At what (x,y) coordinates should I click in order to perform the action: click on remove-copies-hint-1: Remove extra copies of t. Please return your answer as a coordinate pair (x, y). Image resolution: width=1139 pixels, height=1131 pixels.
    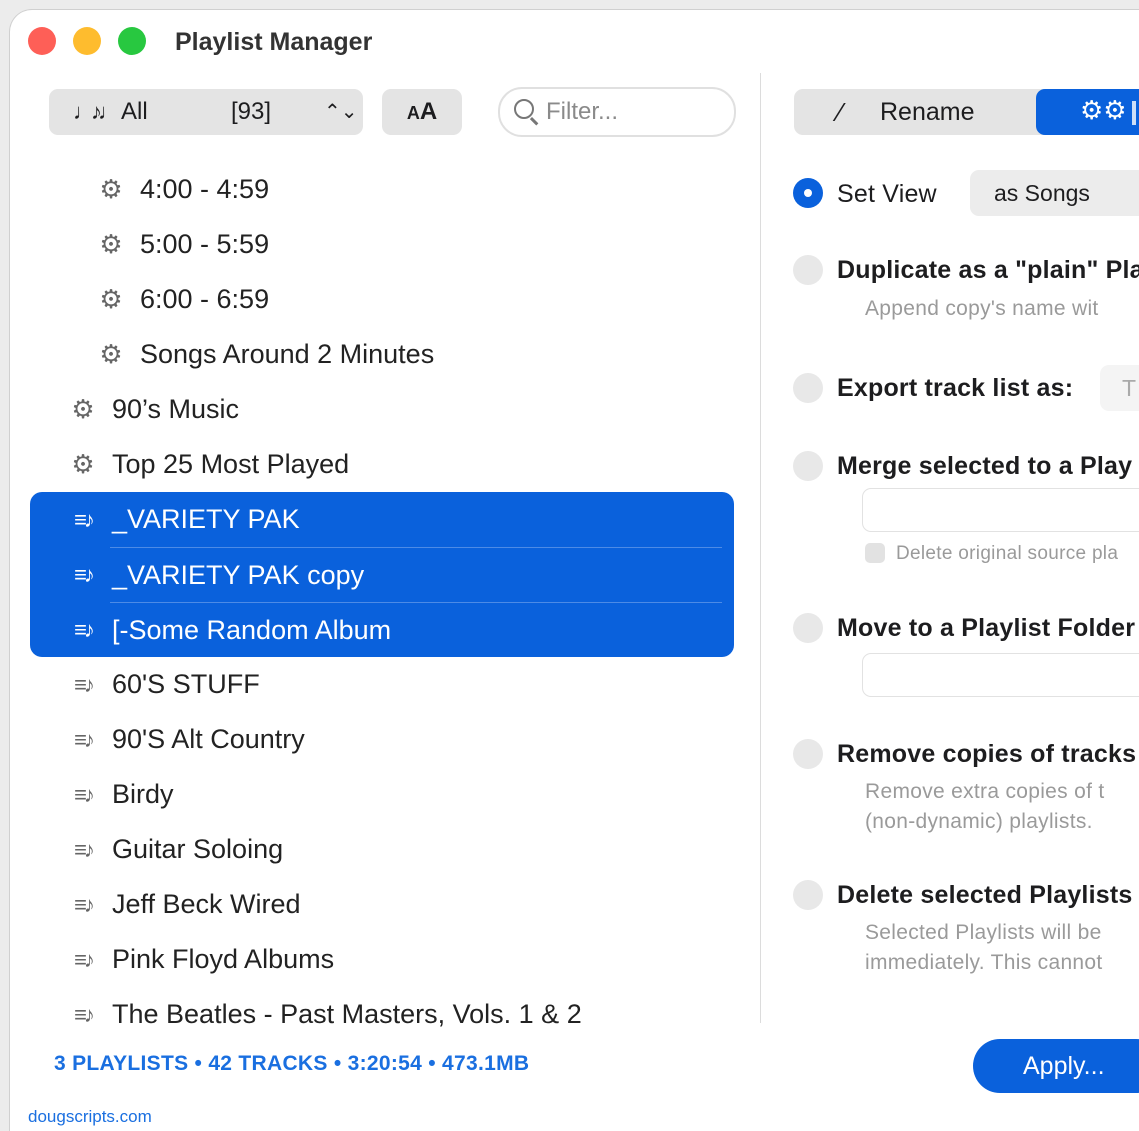
    Looking at the image, I should click on (985, 791).